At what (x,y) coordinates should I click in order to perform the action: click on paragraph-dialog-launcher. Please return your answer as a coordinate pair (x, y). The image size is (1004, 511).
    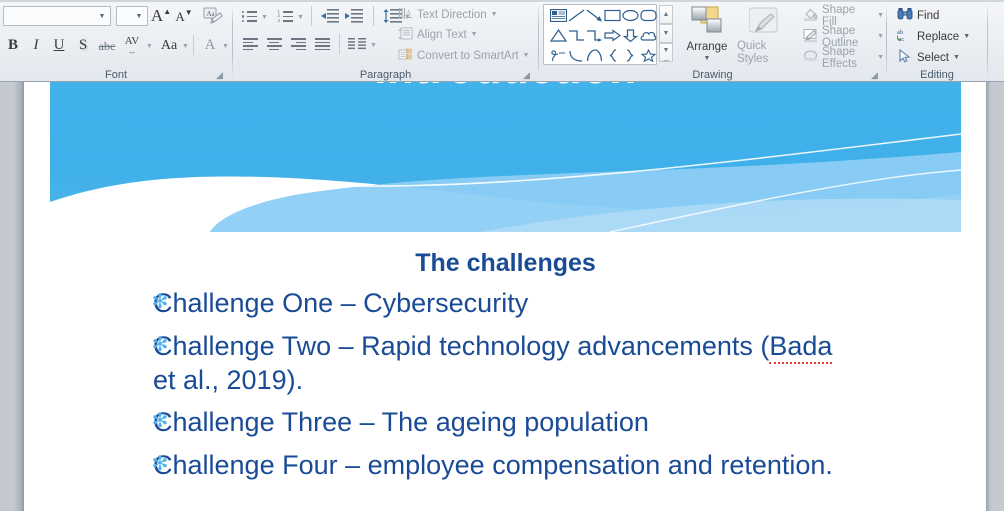
    Looking at the image, I should click on (526, 75).